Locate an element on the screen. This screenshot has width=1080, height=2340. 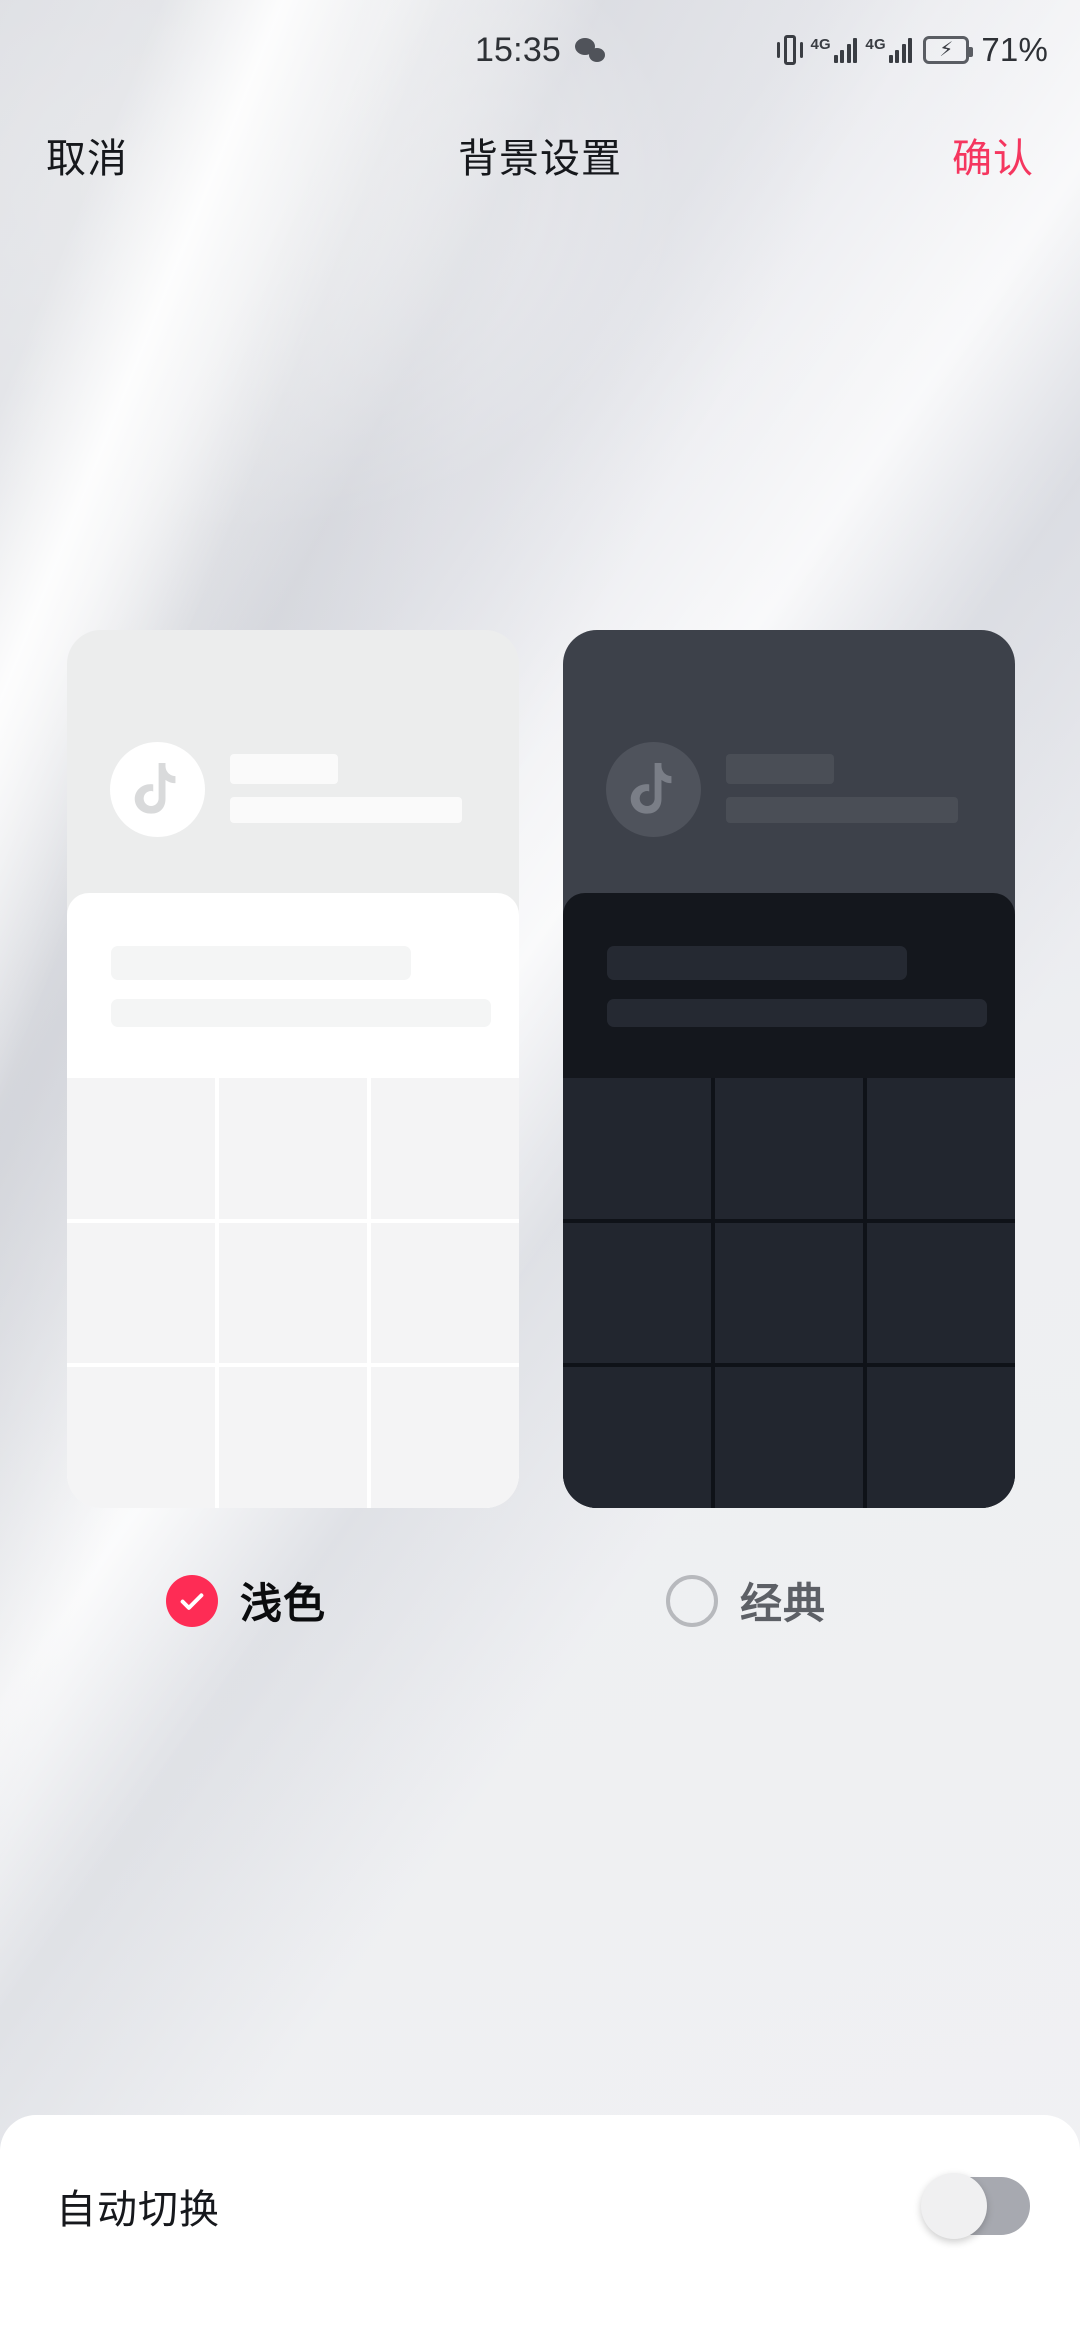
theme-option-light-label: 浅色 is located at coordinates (283, 1603).